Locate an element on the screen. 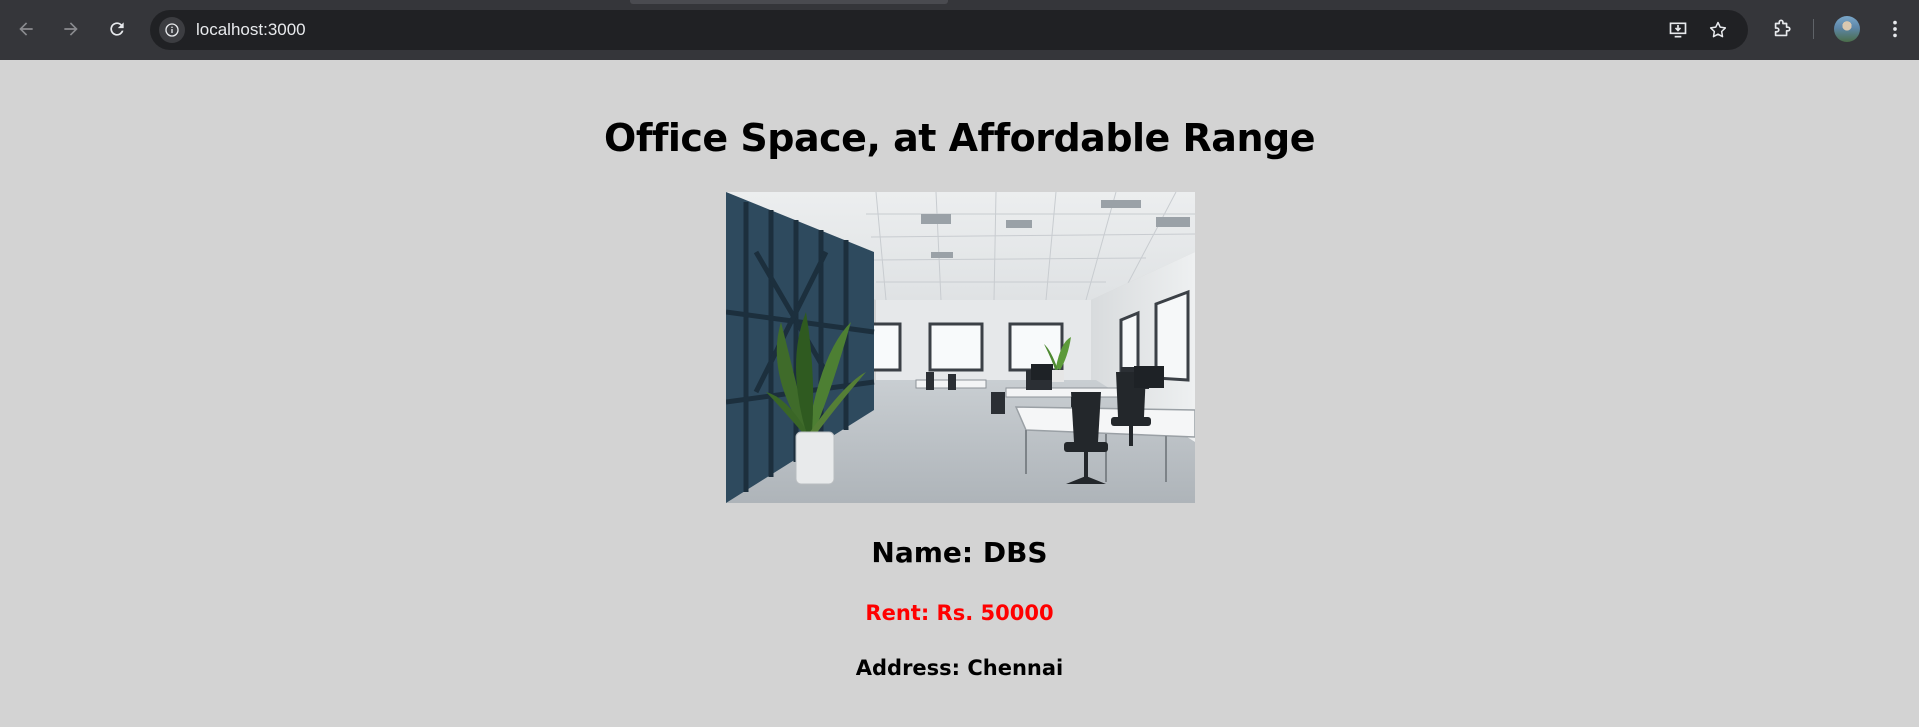 Image resolution: width=1919 pixels, height=727 pixels. office-name: Name: DBS is located at coordinates (959, 552).